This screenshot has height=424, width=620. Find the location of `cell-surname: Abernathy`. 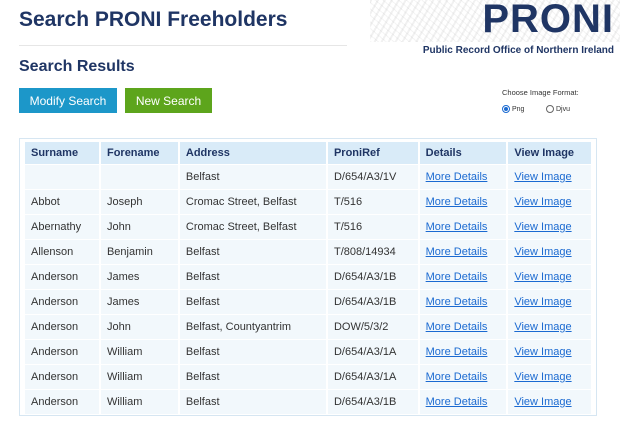

cell-surname: Abernathy is located at coordinates (62, 226).